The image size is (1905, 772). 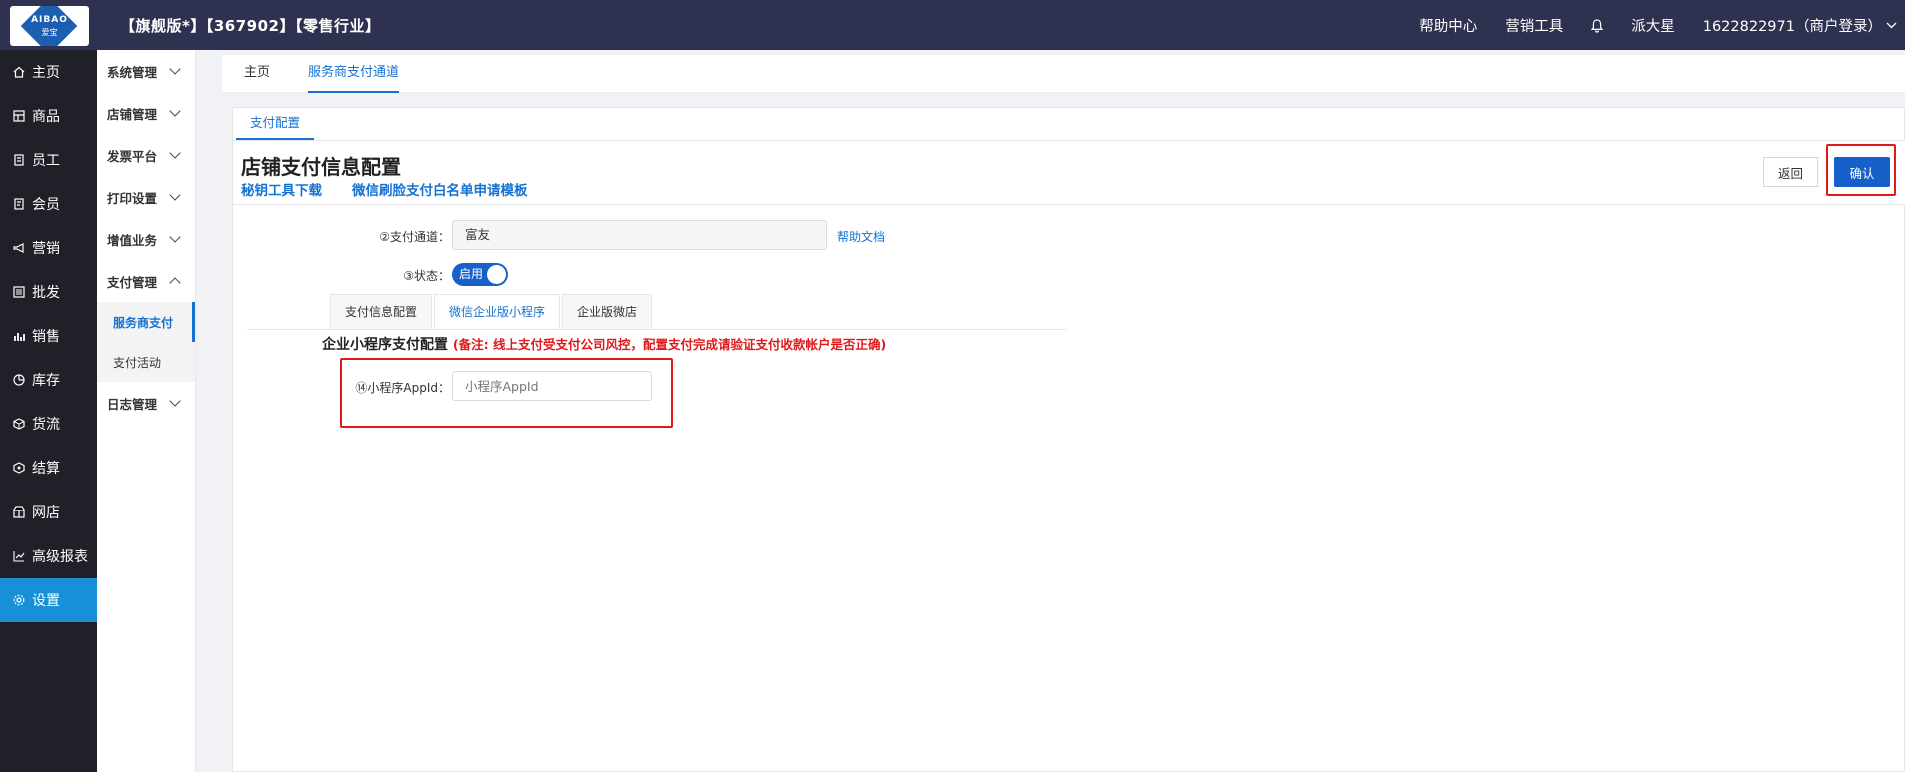 What do you see at coordinates (385, 345) in the screenshot?
I see `section-title-text: 企业小程序支付配置` at bounding box center [385, 345].